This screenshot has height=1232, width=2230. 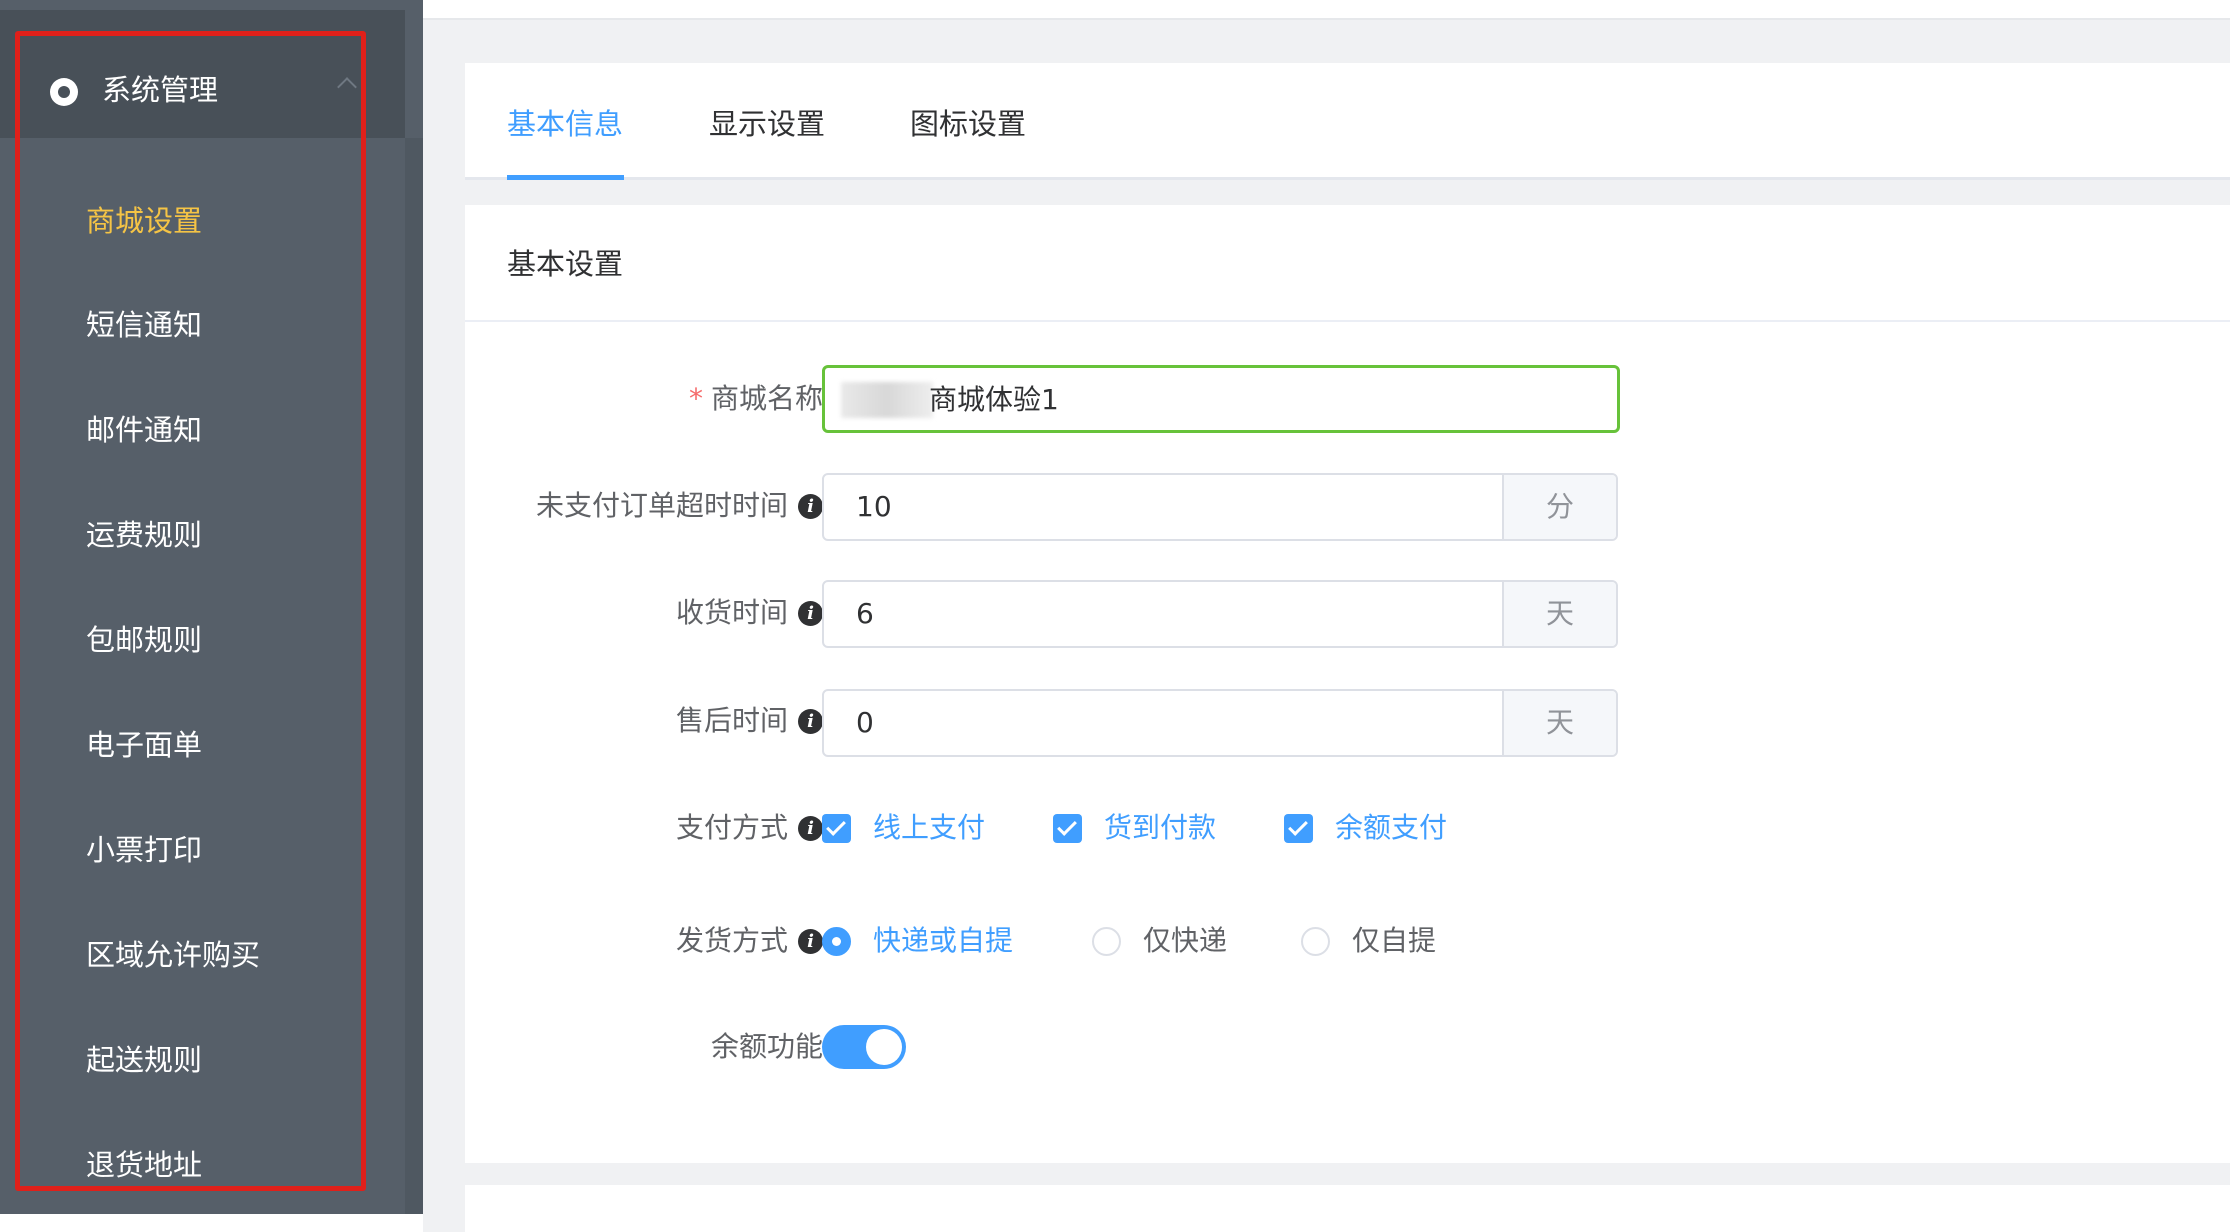 I want to click on balance-function-label: 余额功能, so click(x=766, y=1046).